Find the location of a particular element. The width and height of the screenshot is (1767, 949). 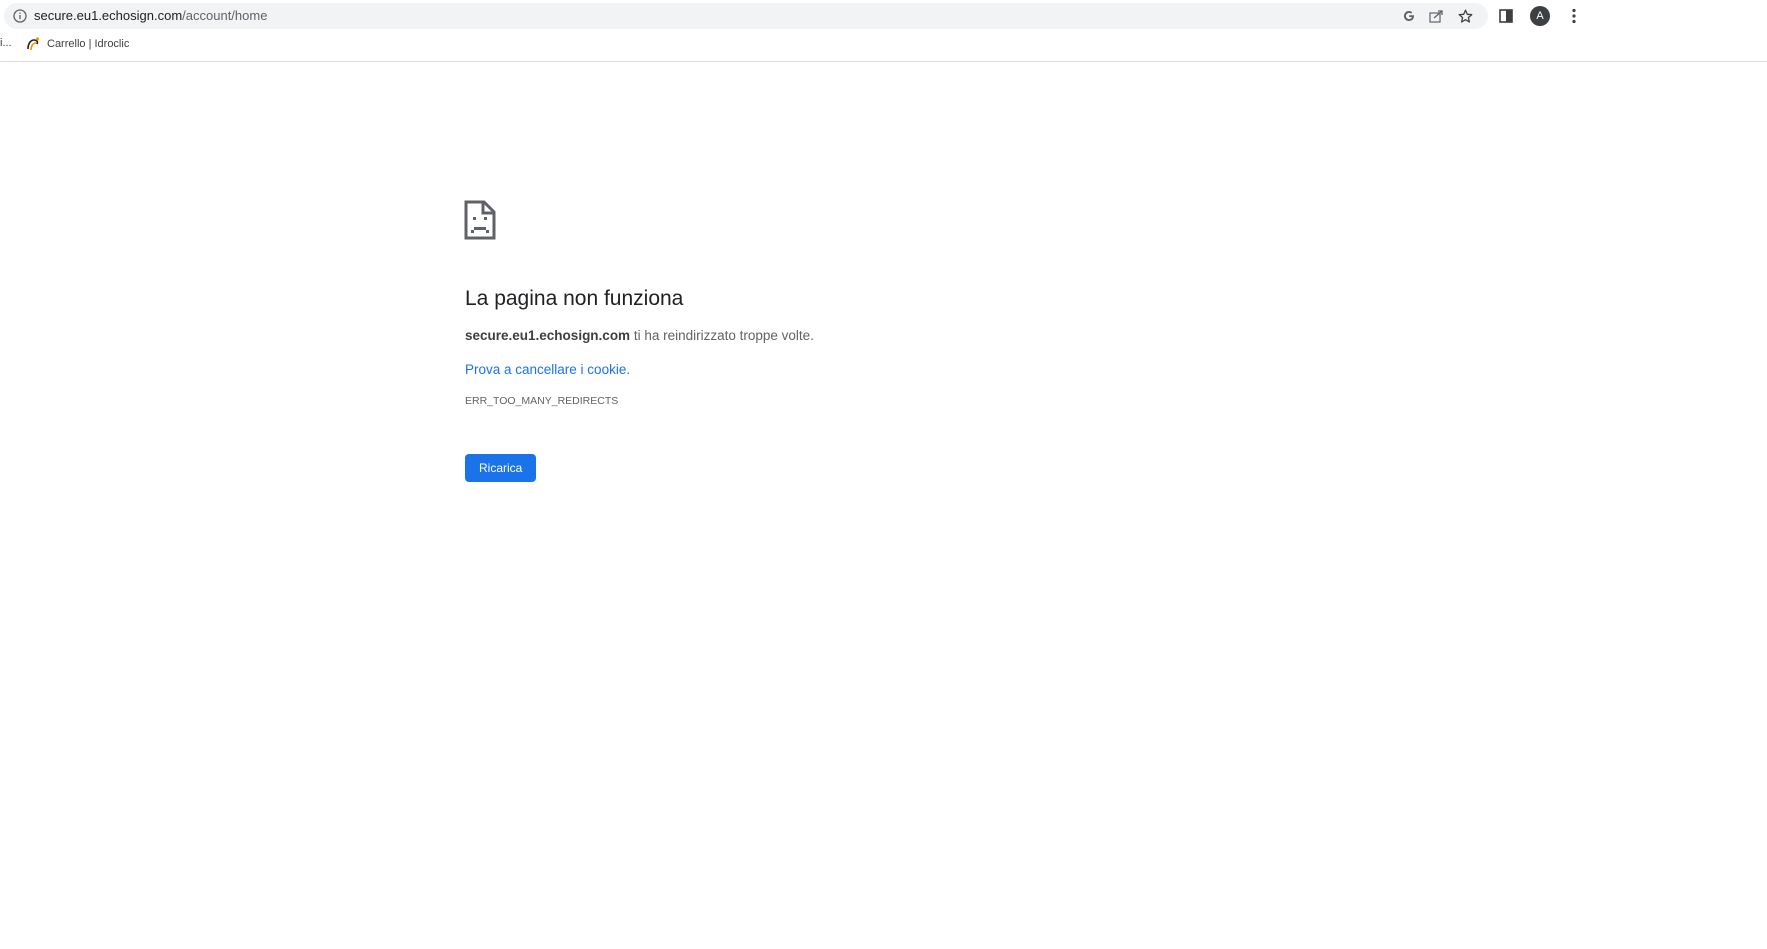

profile-avatar: A is located at coordinates (1540, 16).